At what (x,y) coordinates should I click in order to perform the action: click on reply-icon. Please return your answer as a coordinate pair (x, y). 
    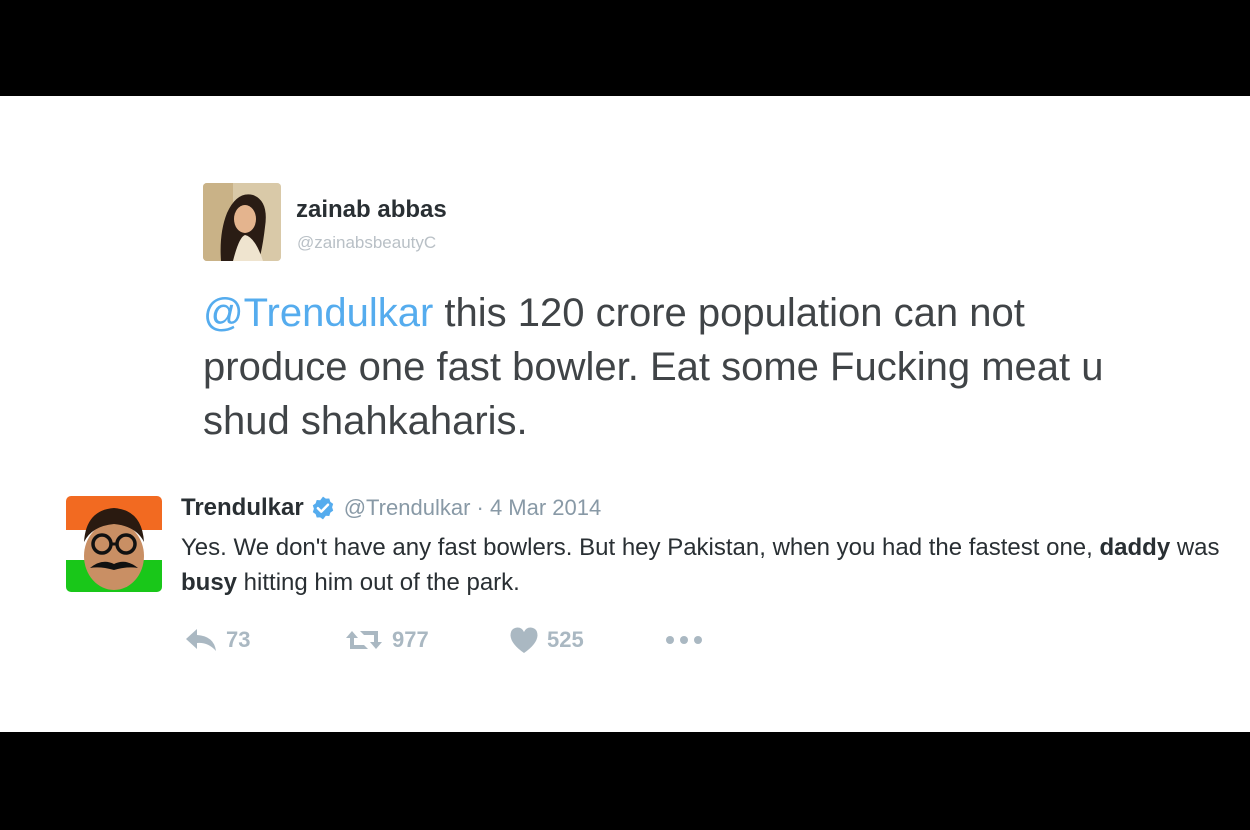
    Looking at the image, I should click on (201, 640).